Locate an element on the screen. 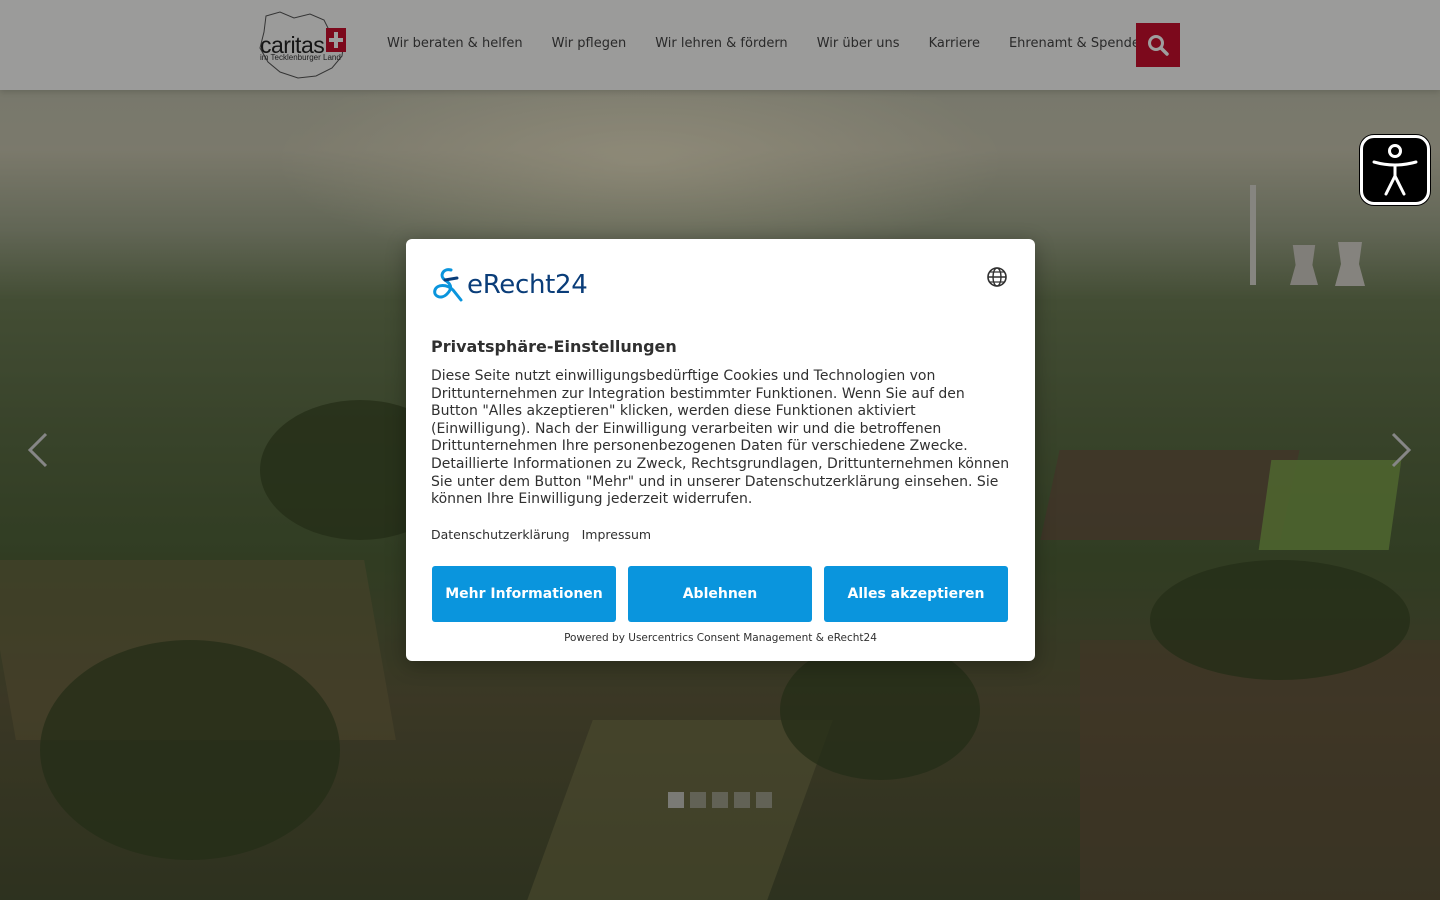 This screenshot has width=1440, height=900. erecht24-brand-text: eRecht24 is located at coordinates (527, 285).